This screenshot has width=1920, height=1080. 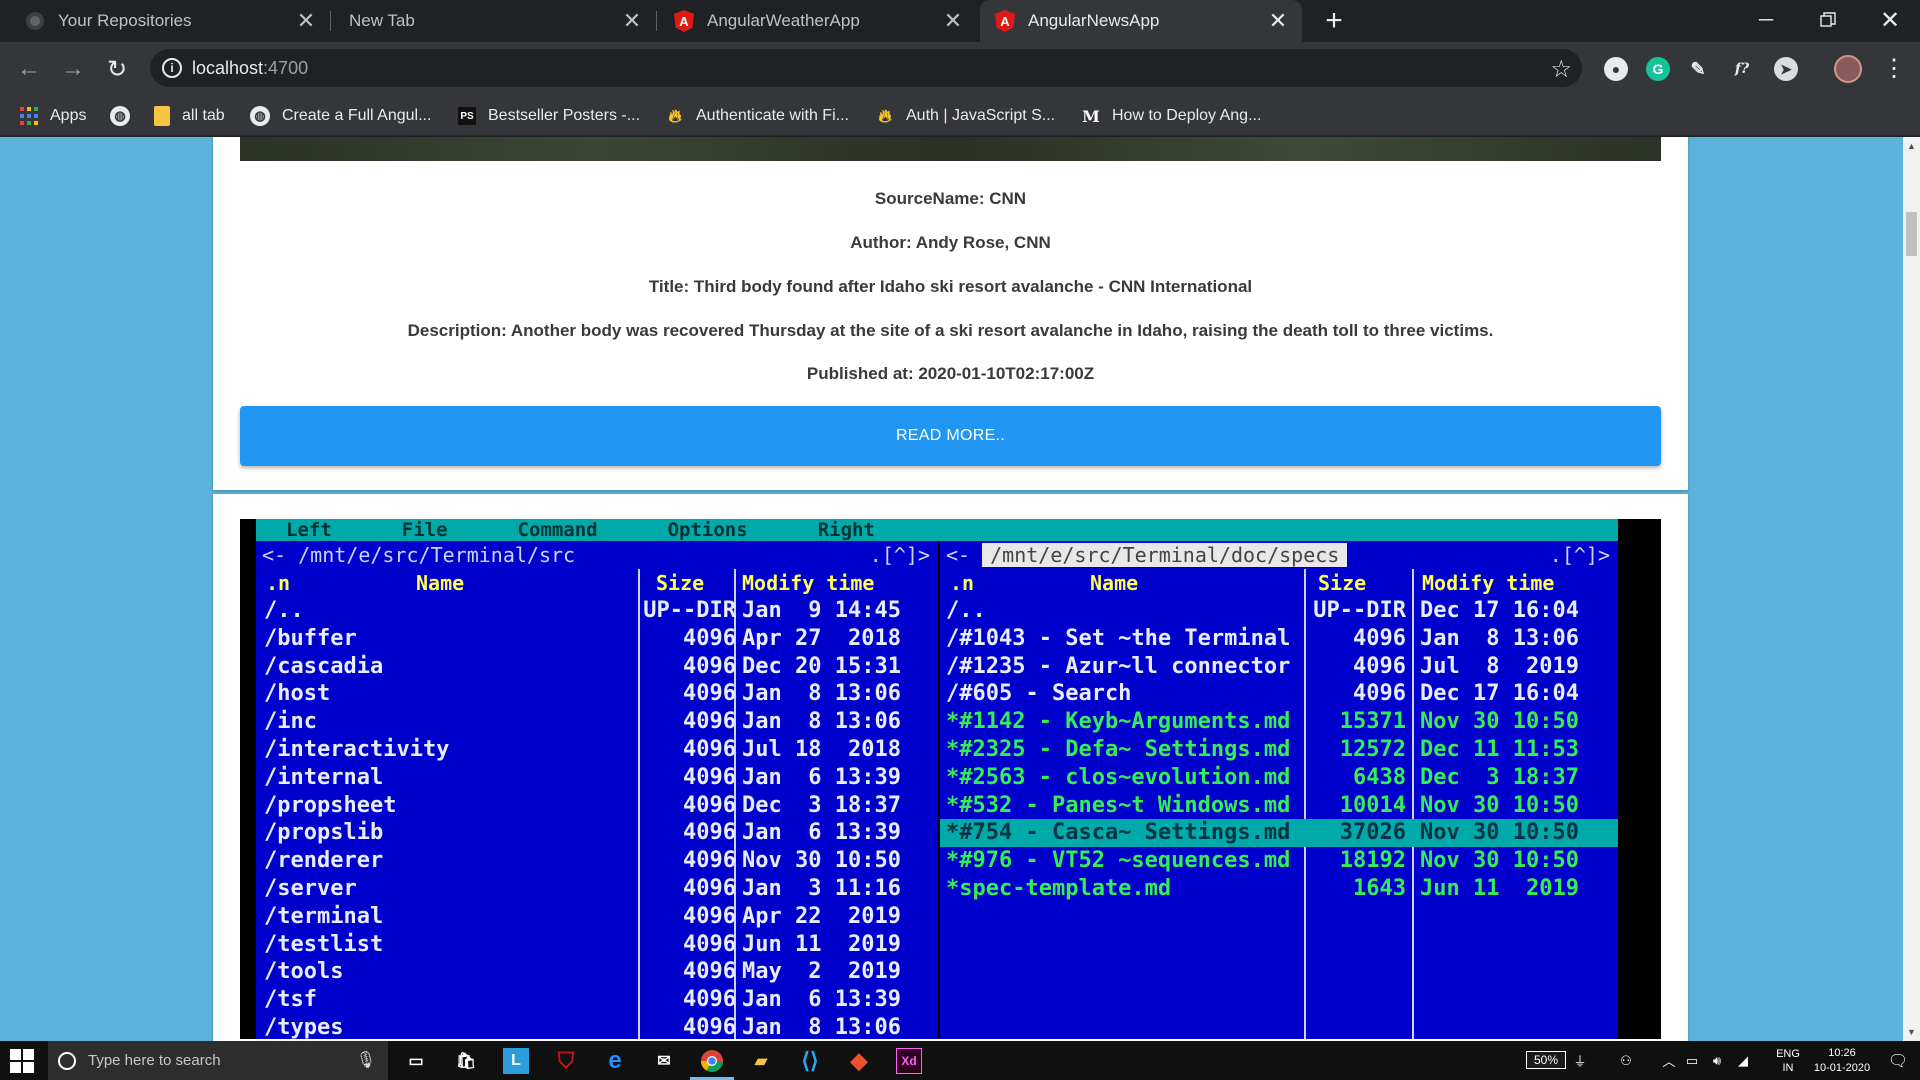 What do you see at coordinates (1786, 69) in the screenshot?
I see `extension-compass-icon: ➤` at bounding box center [1786, 69].